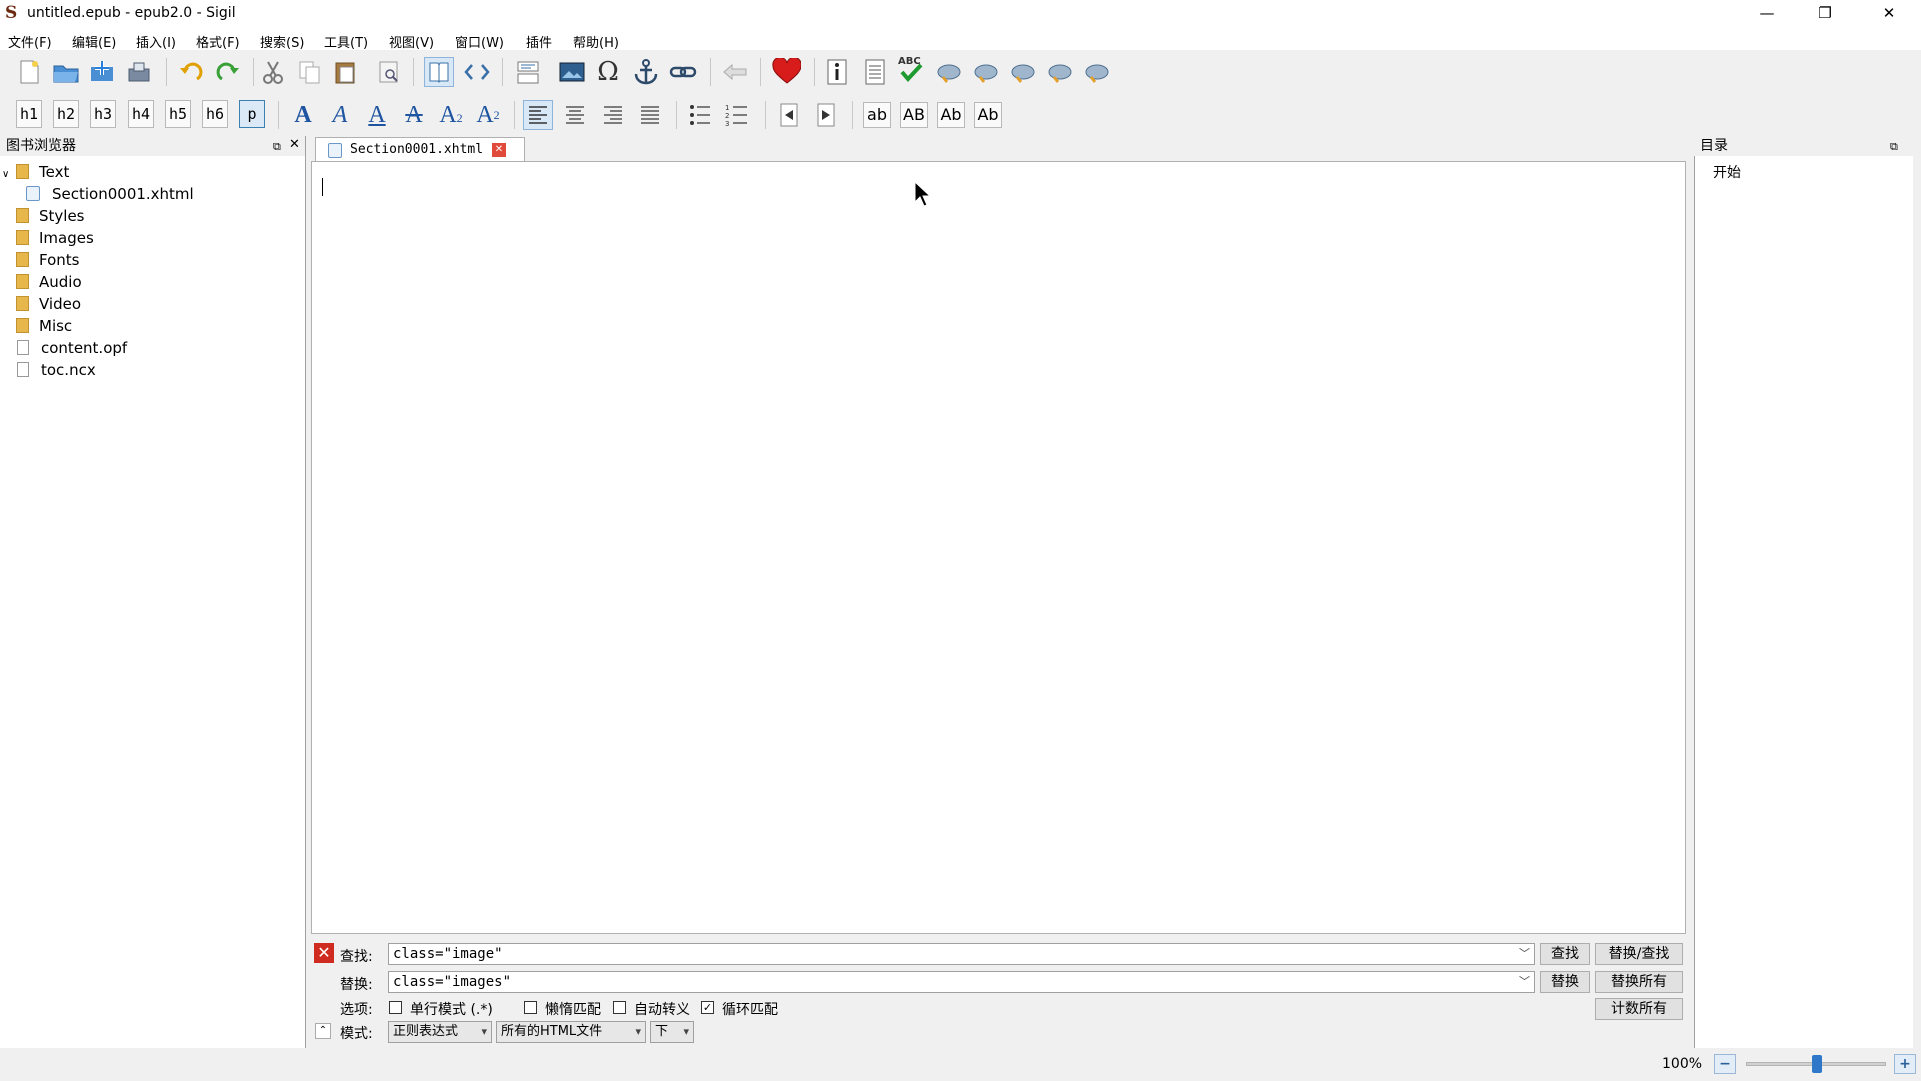 The width and height of the screenshot is (1921, 1081). I want to click on tree-item-content-opf: content.opf, so click(72, 348).